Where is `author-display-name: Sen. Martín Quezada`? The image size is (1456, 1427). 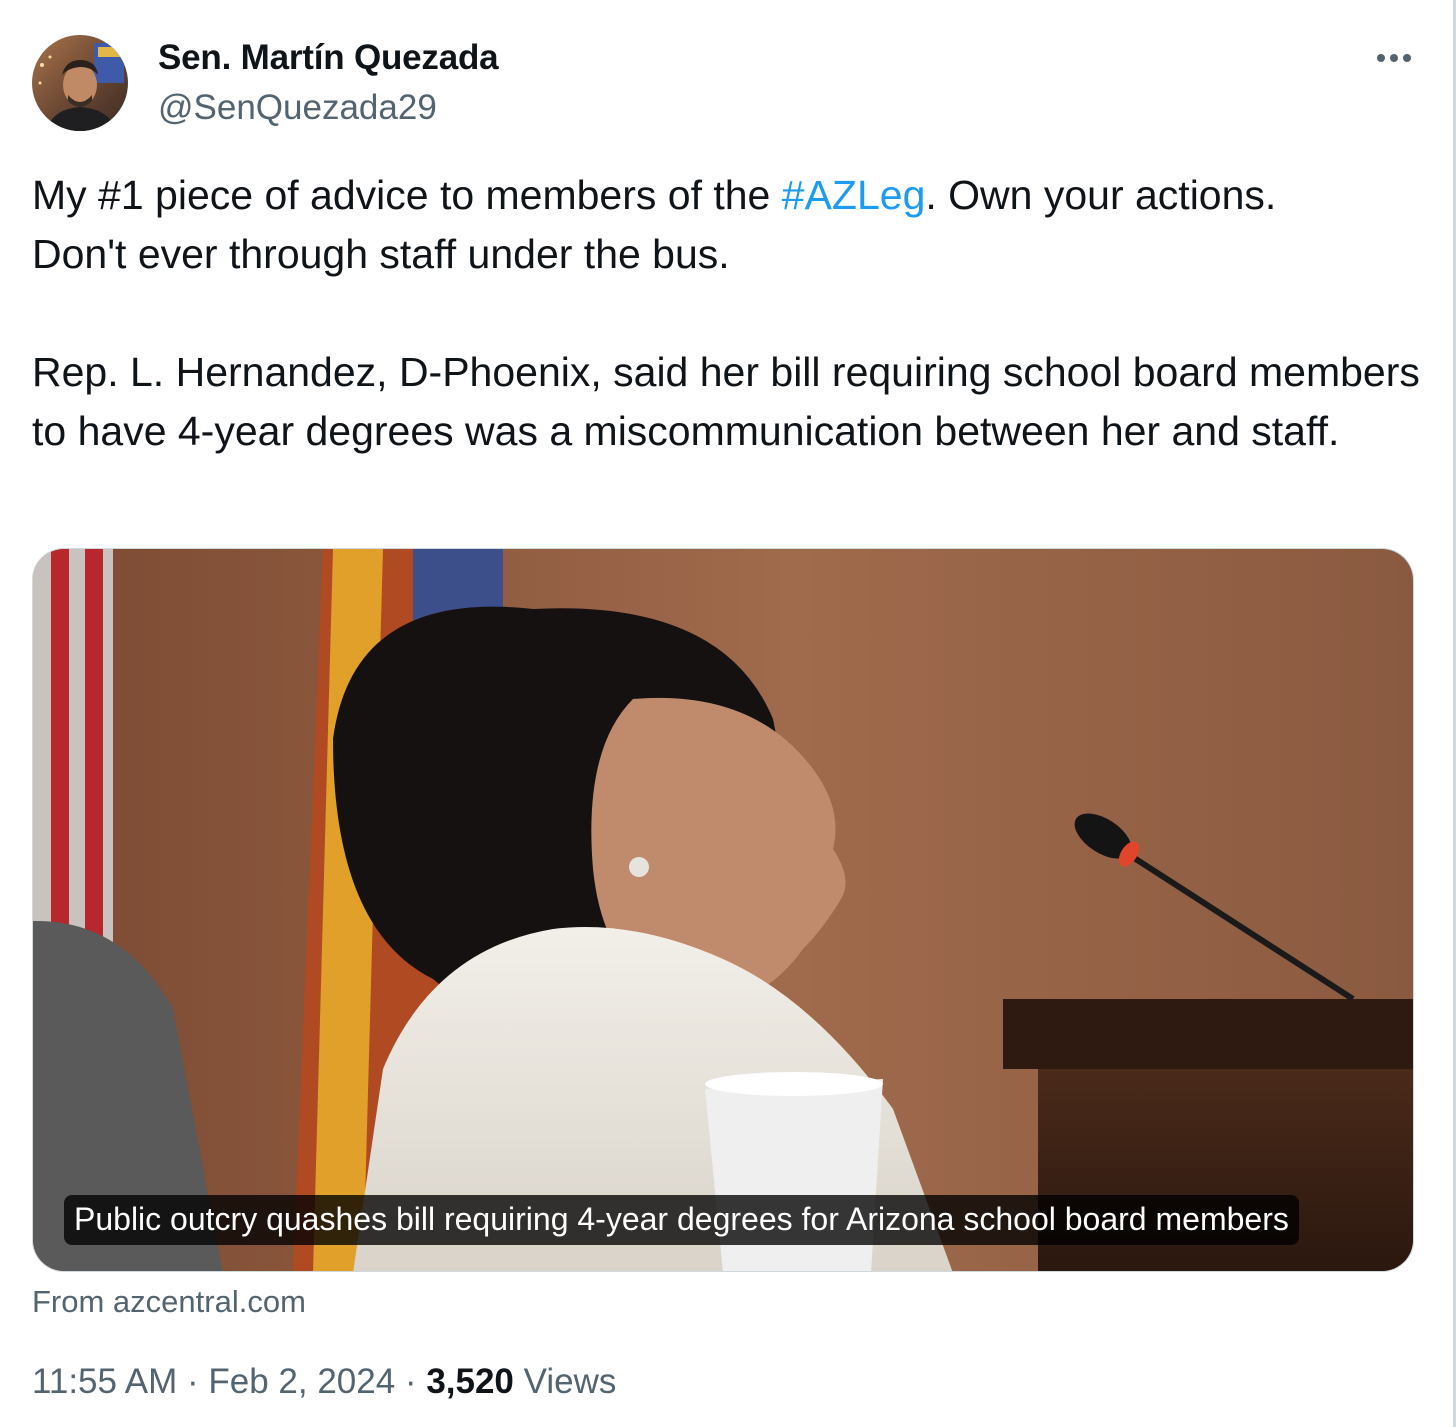
author-display-name: Sen. Martín Quezada is located at coordinates (328, 58).